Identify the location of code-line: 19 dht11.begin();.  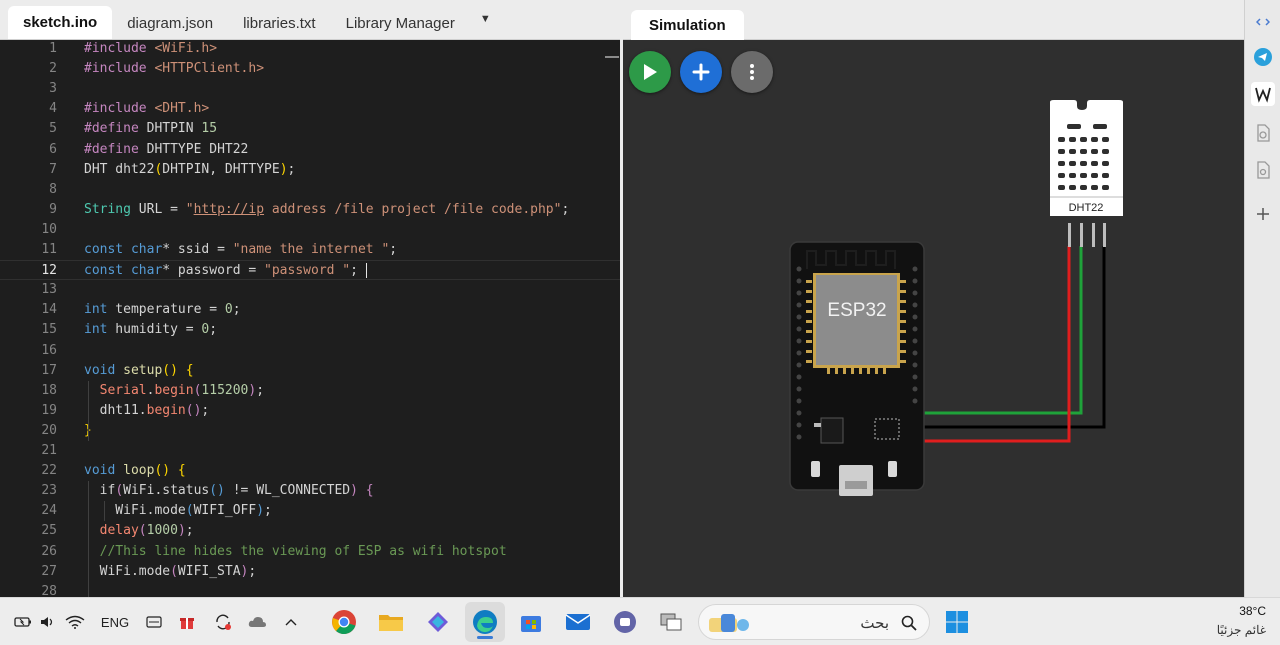
(310, 411).